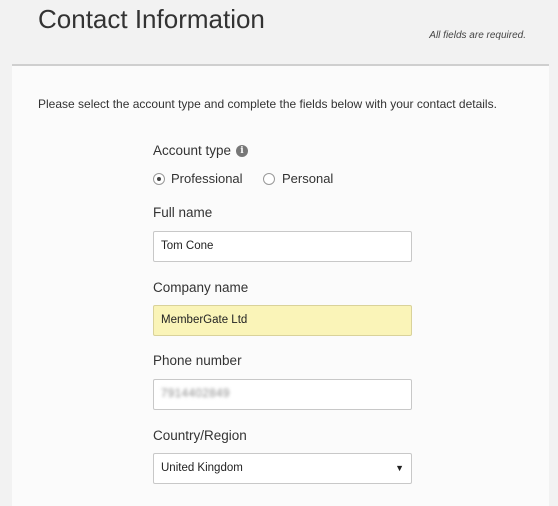 This screenshot has width=558, height=506. What do you see at coordinates (282, 246) in the screenshot?
I see `full-name-input: Tom Cone` at bounding box center [282, 246].